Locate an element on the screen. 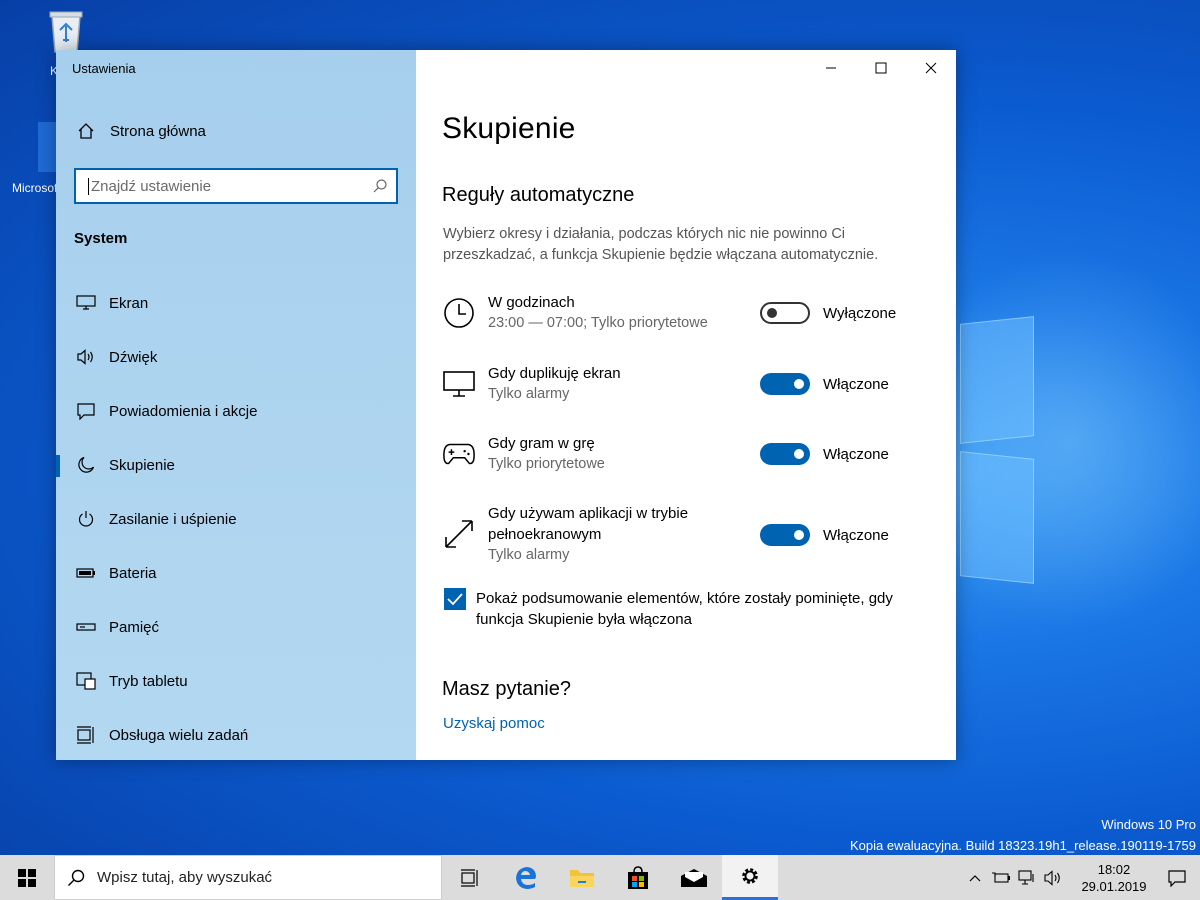 This screenshot has width=1200, height=900. gamepad-icon is located at coordinates (459, 454).